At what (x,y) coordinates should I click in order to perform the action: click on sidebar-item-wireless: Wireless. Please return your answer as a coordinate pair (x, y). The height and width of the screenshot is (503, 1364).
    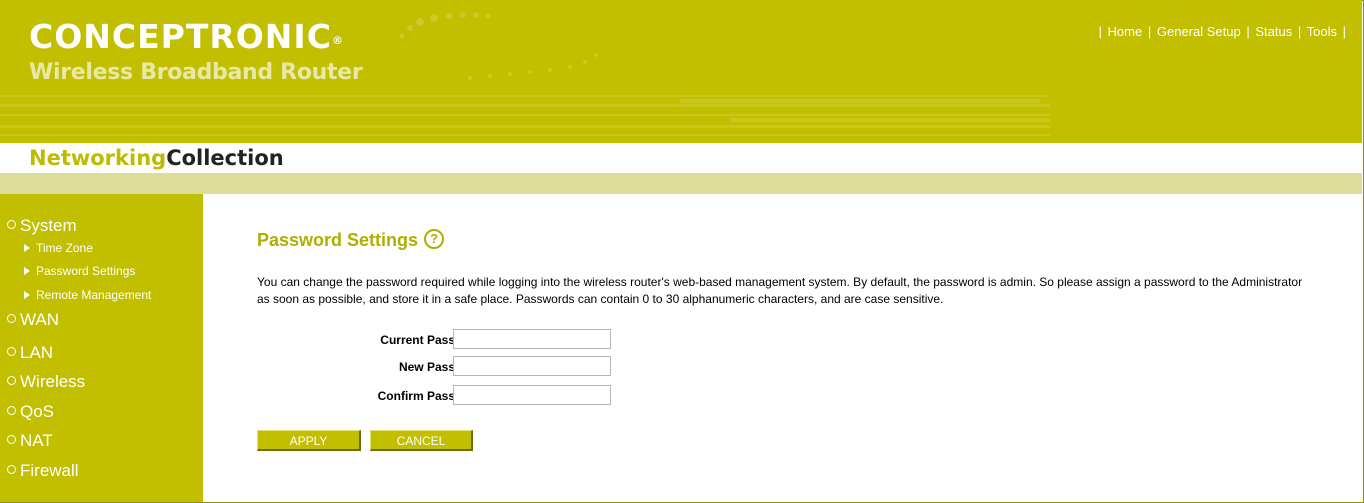
    Looking at the image, I should click on (46, 382).